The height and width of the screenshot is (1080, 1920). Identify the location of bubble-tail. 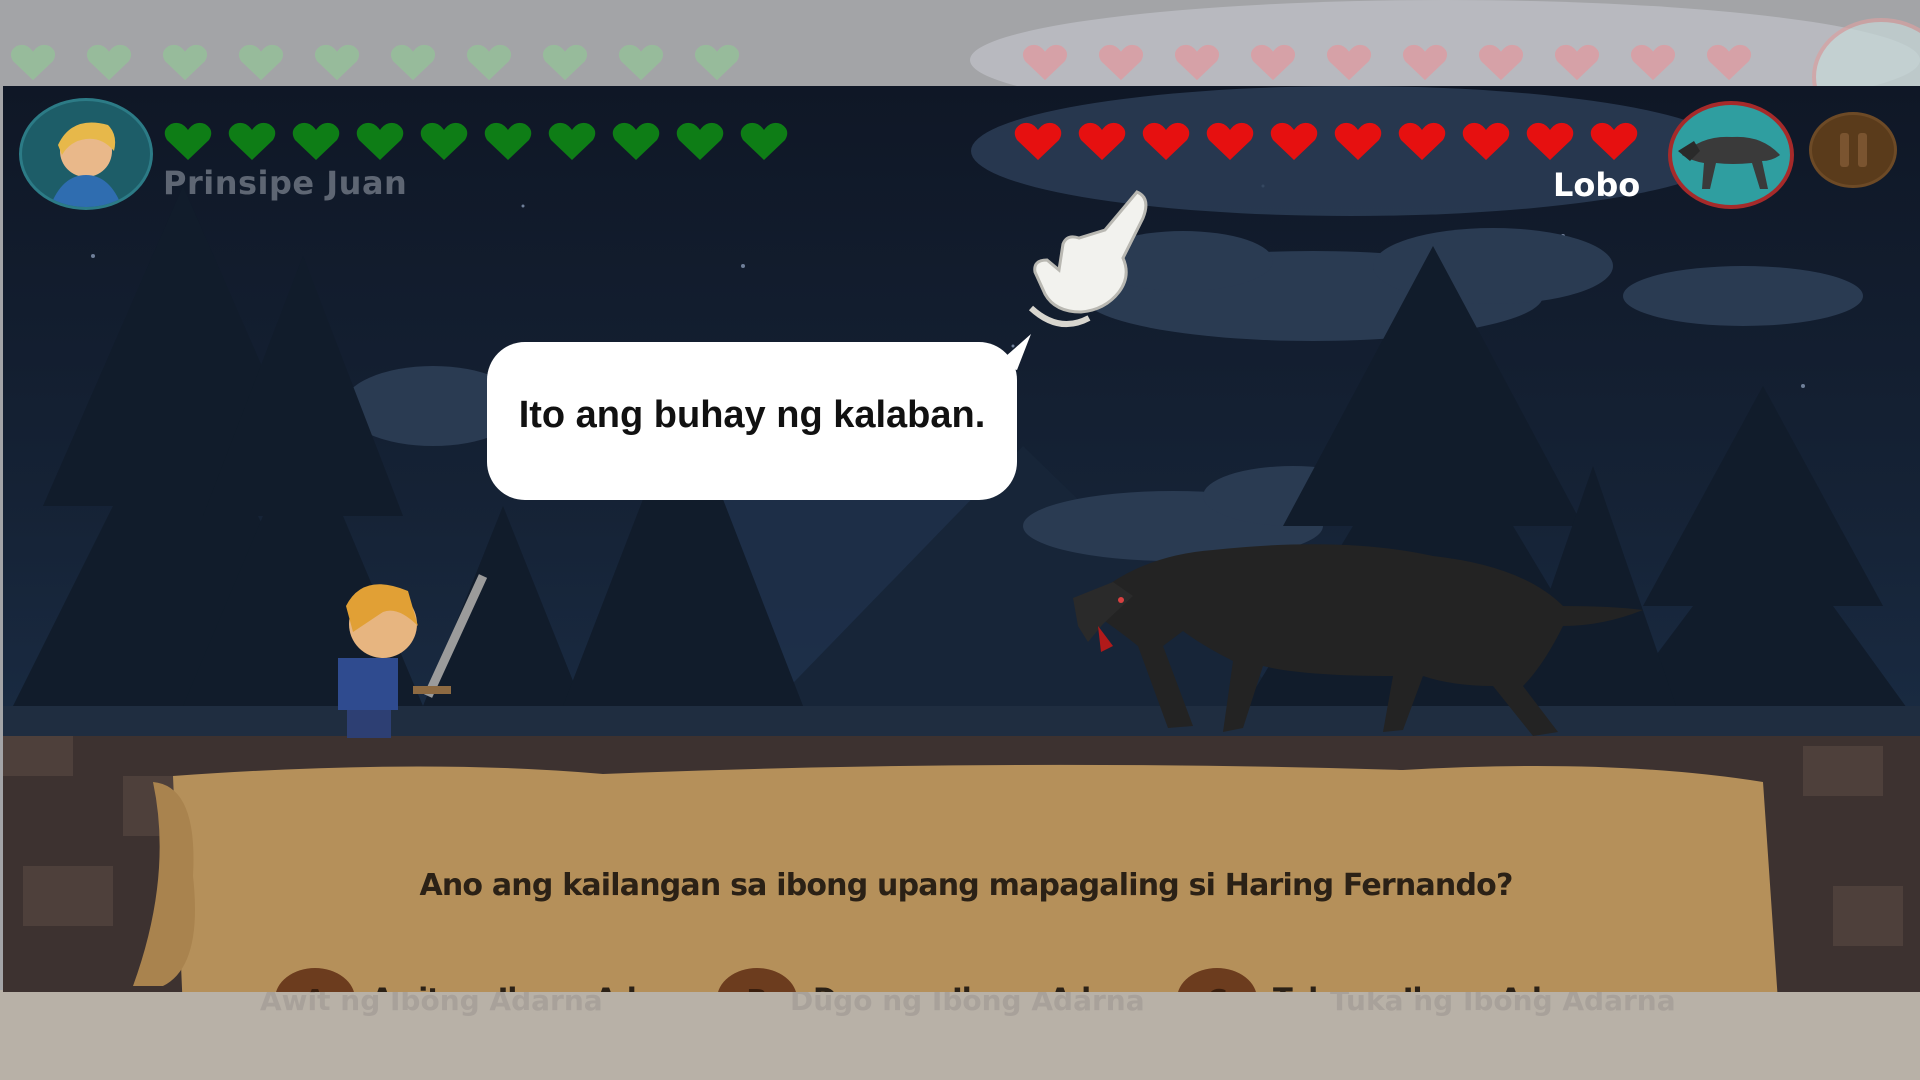
(1014, 352).